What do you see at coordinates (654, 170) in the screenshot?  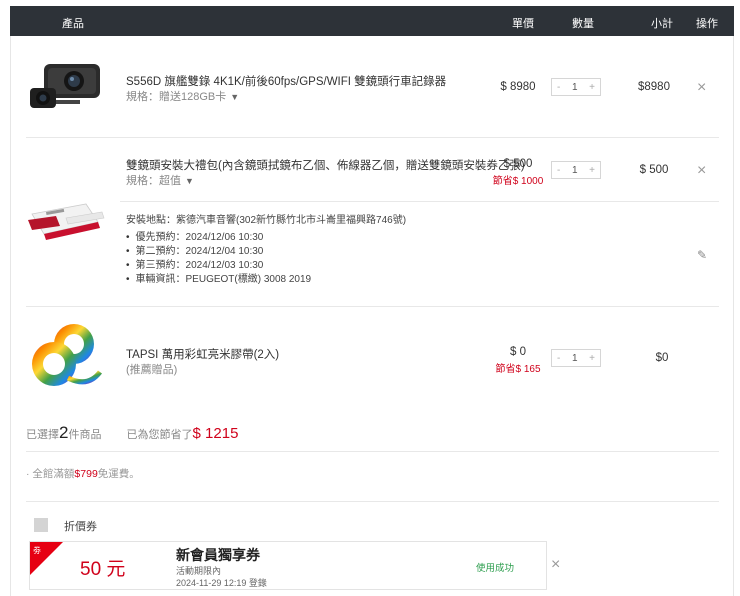 I see `item-subtotal: $ 500` at bounding box center [654, 170].